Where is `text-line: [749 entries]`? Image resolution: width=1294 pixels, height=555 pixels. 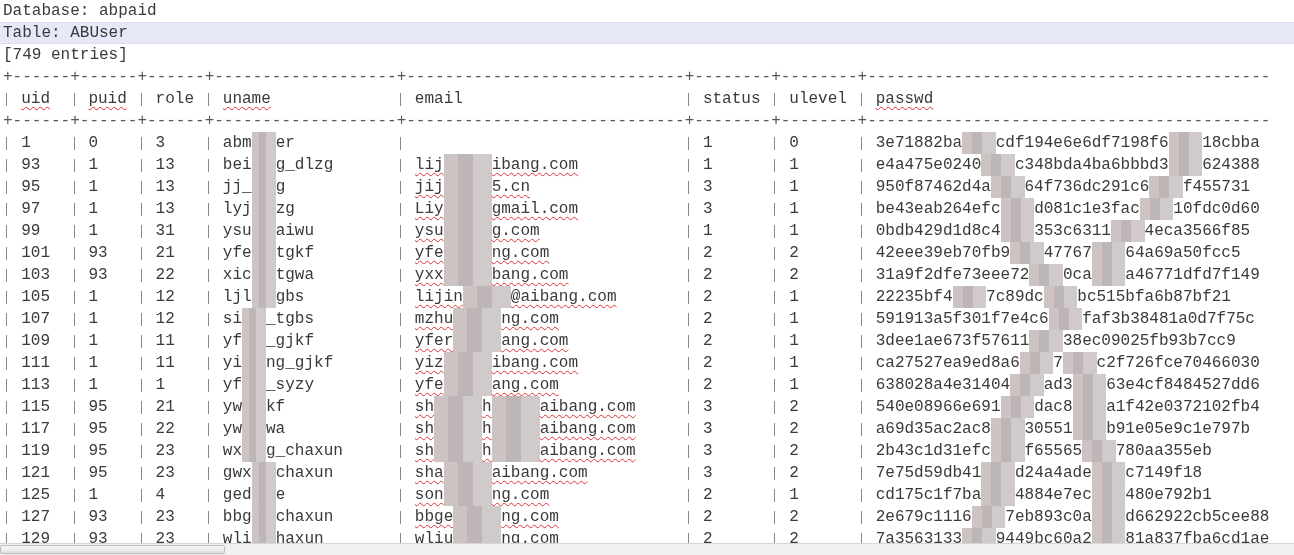
text-line: [749 entries] is located at coordinates (65, 55).